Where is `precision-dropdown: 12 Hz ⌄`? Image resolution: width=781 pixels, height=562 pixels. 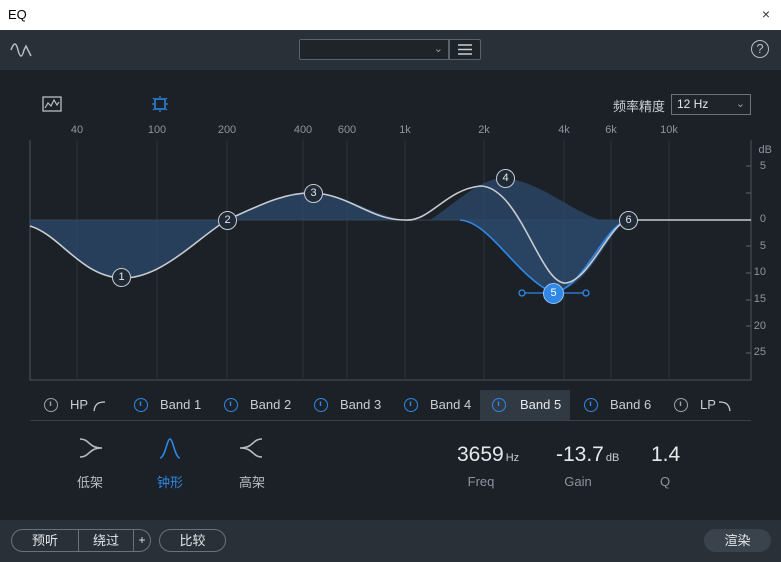
precision-dropdown: 12 Hz ⌄ is located at coordinates (711, 104).